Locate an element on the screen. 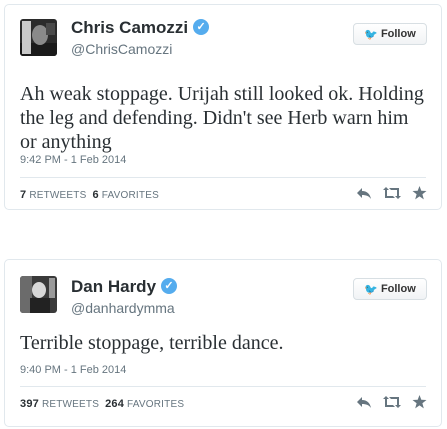  tweet-timestamp: 9:42 PM - 1 Feb 2014 is located at coordinates (73, 160).